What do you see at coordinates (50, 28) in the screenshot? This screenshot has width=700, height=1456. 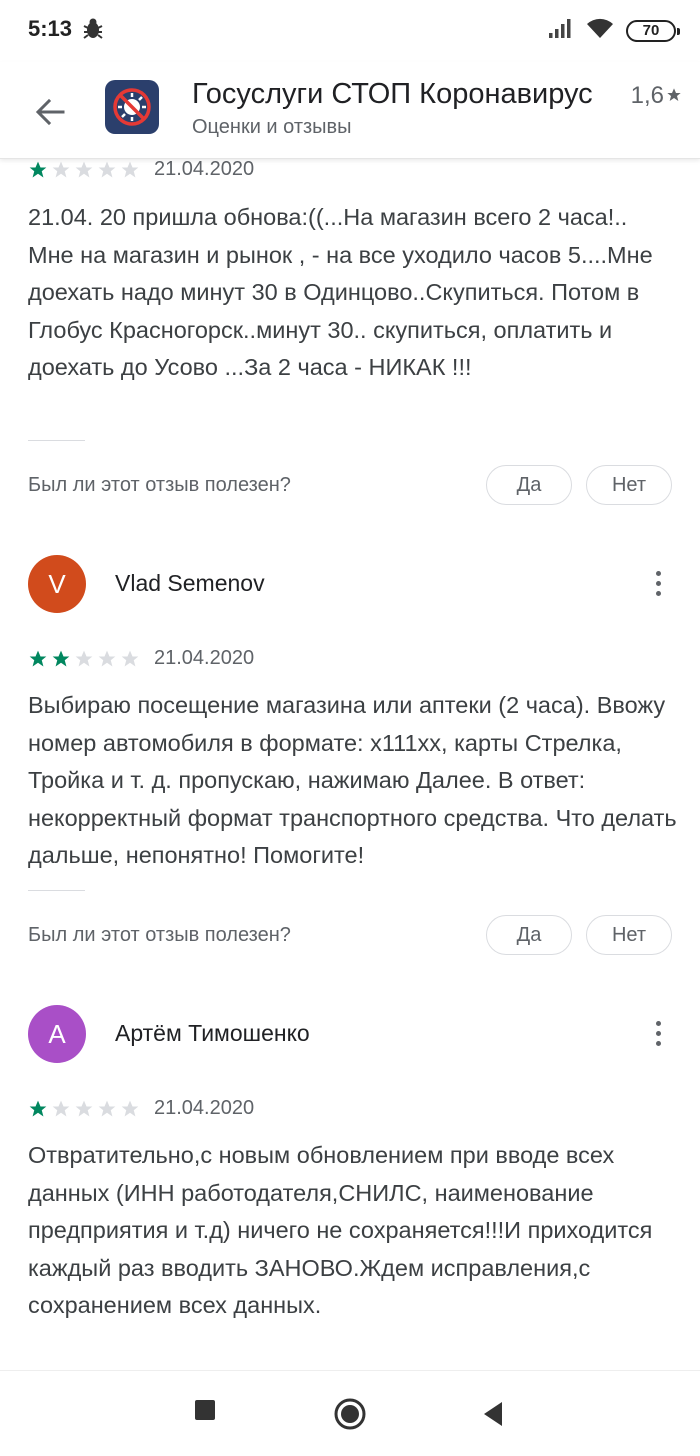 I see `status-time: 5:13` at bounding box center [50, 28].